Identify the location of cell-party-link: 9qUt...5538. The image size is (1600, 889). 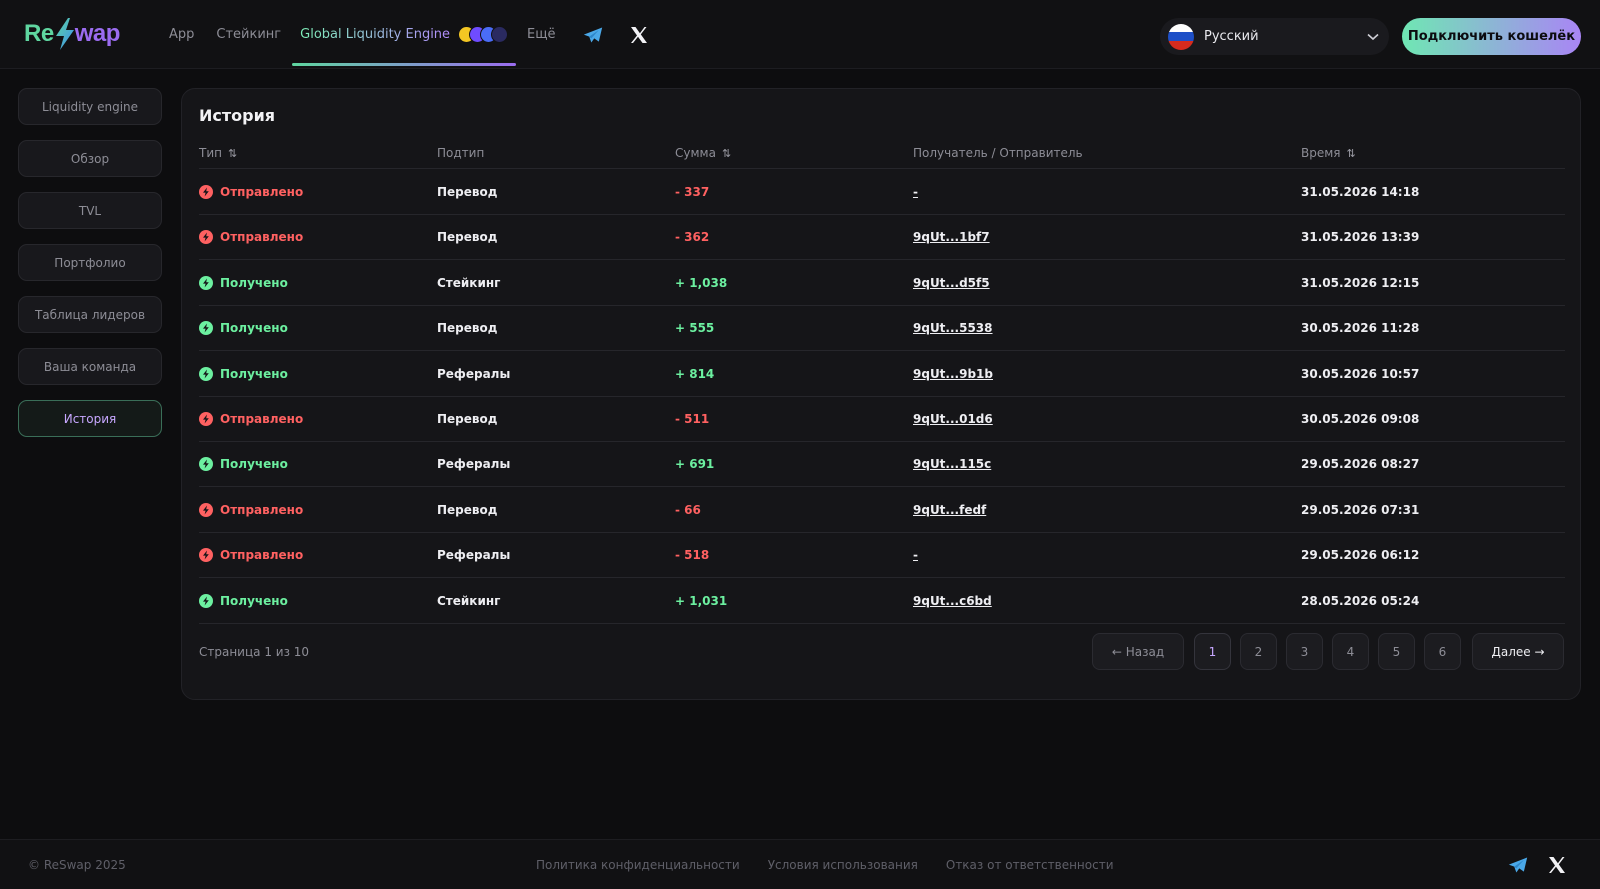
(953, 328).